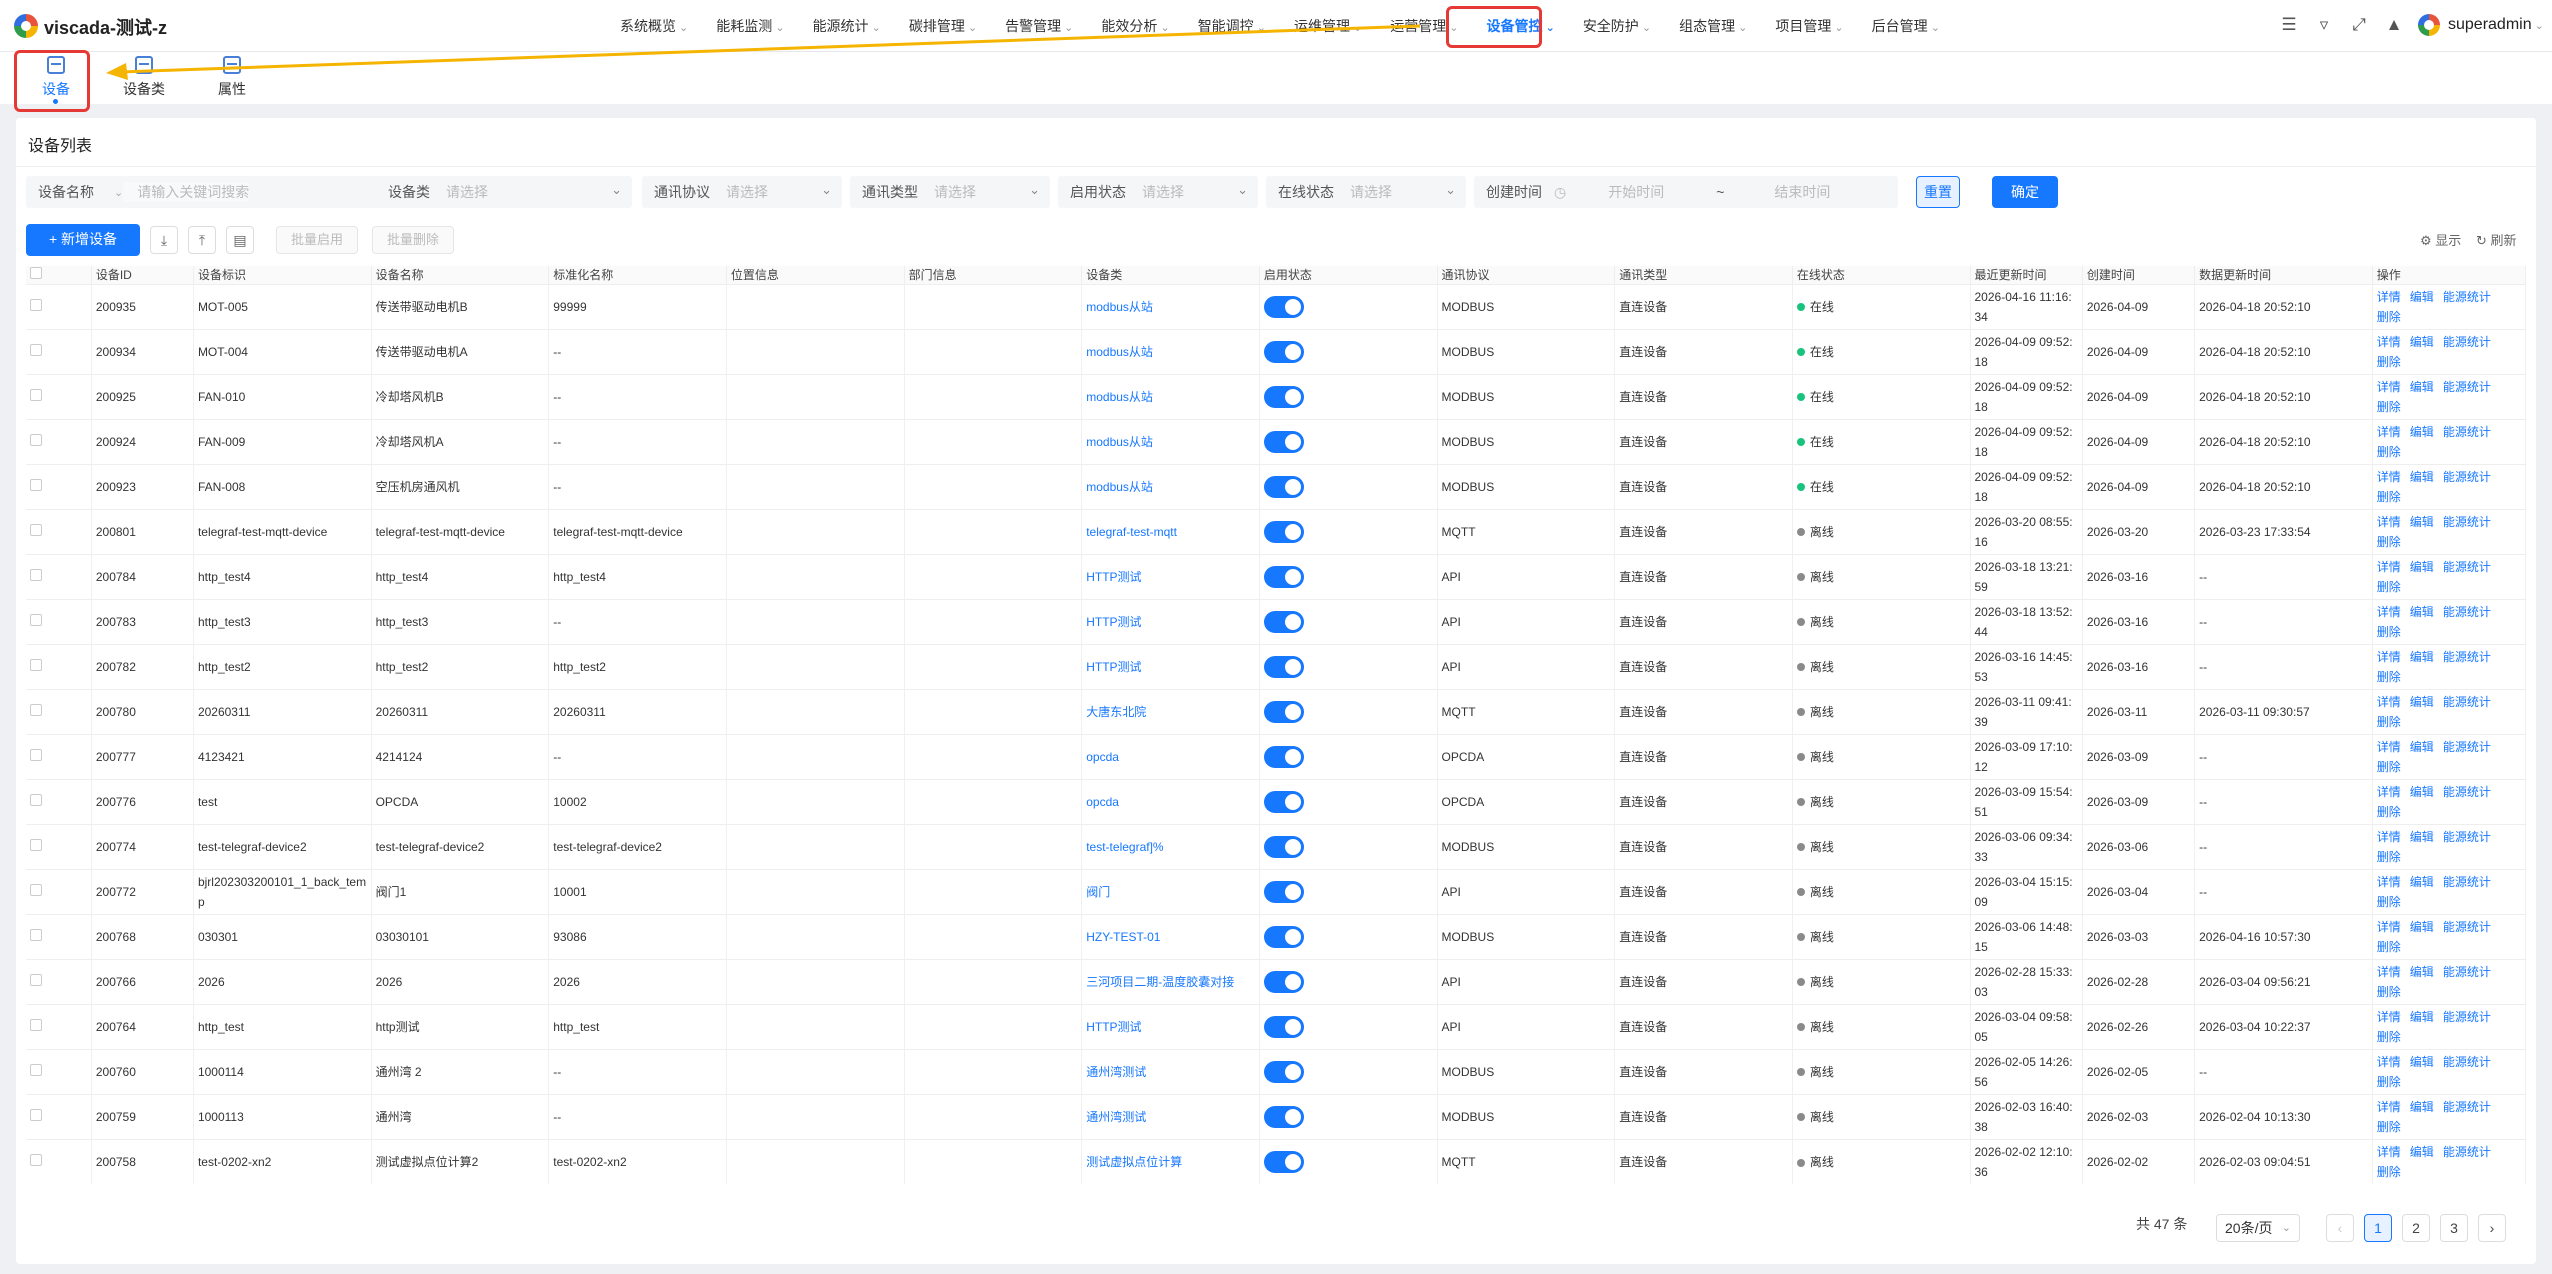 This screenshot has height=1274, width=2552. Describe the element at coordinates (1160, 982) in the screenshot. I see `device-class-link: 三河项目二期-温度胶囊对接` at that location.